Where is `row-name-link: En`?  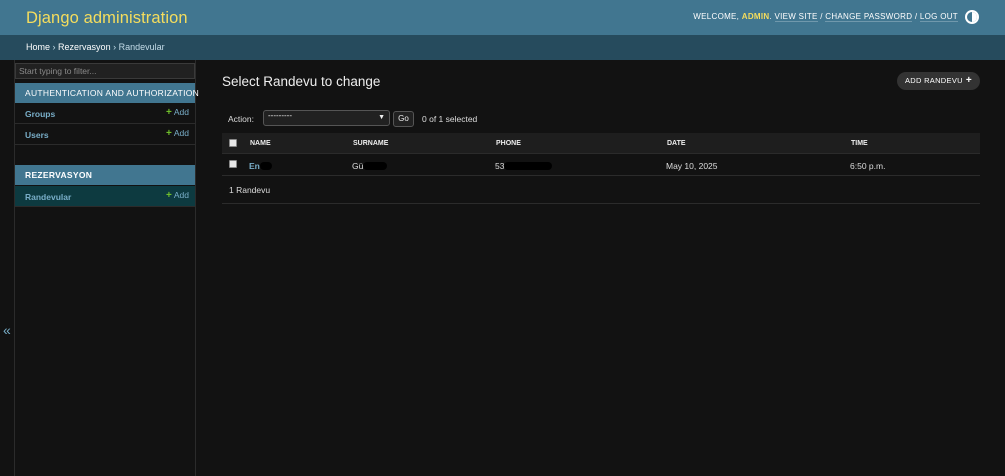 row-name-link: En is located at coordinates (260, 166).